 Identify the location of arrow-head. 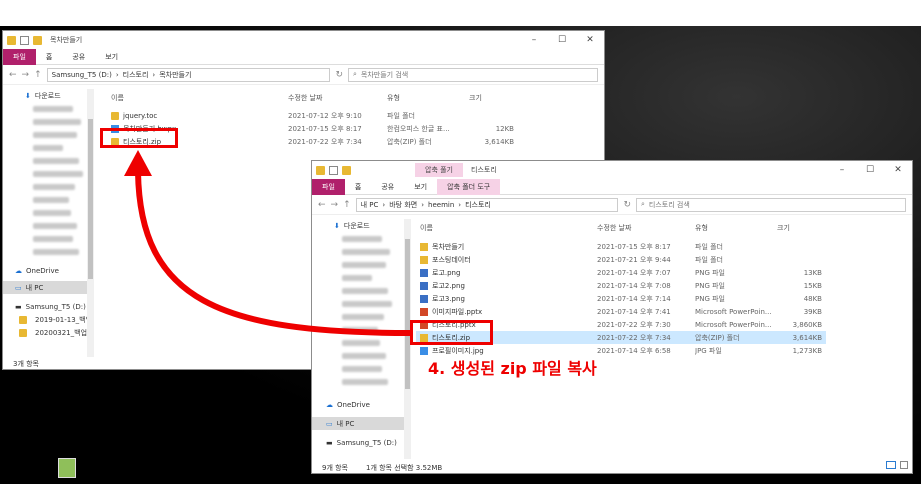
(138, 163).